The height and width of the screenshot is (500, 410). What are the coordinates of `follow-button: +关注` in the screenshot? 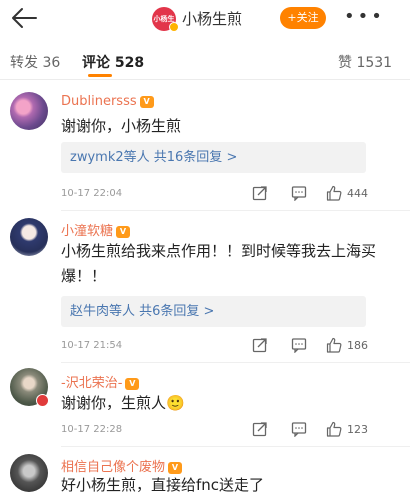 It's located at (303, 18).